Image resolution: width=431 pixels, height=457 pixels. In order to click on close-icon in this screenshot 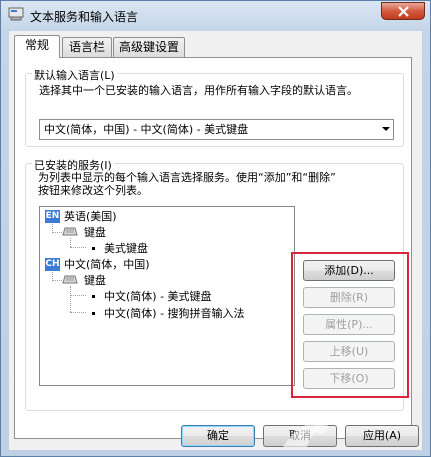, I will do `click(403, 11)`.